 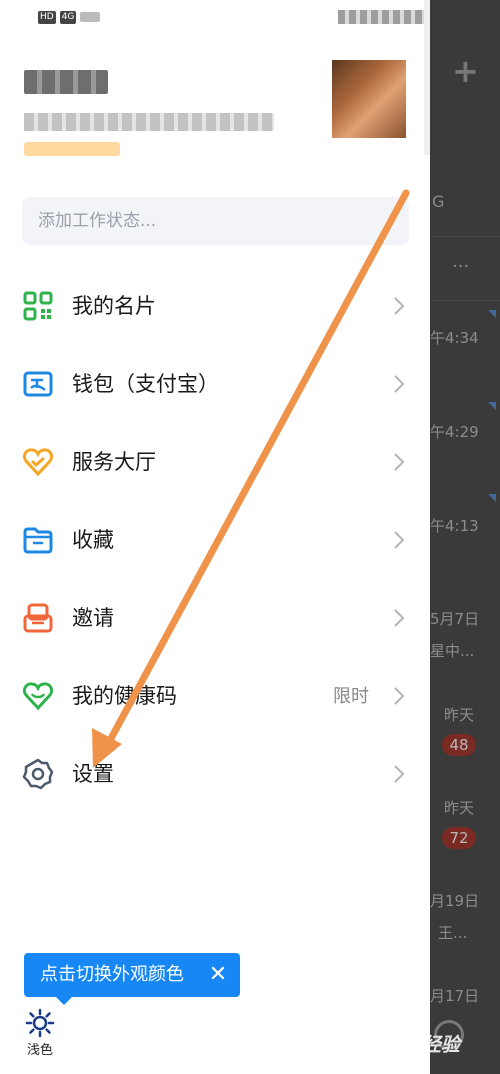 I want to click on gear-icon, so click(x=38, y=774).